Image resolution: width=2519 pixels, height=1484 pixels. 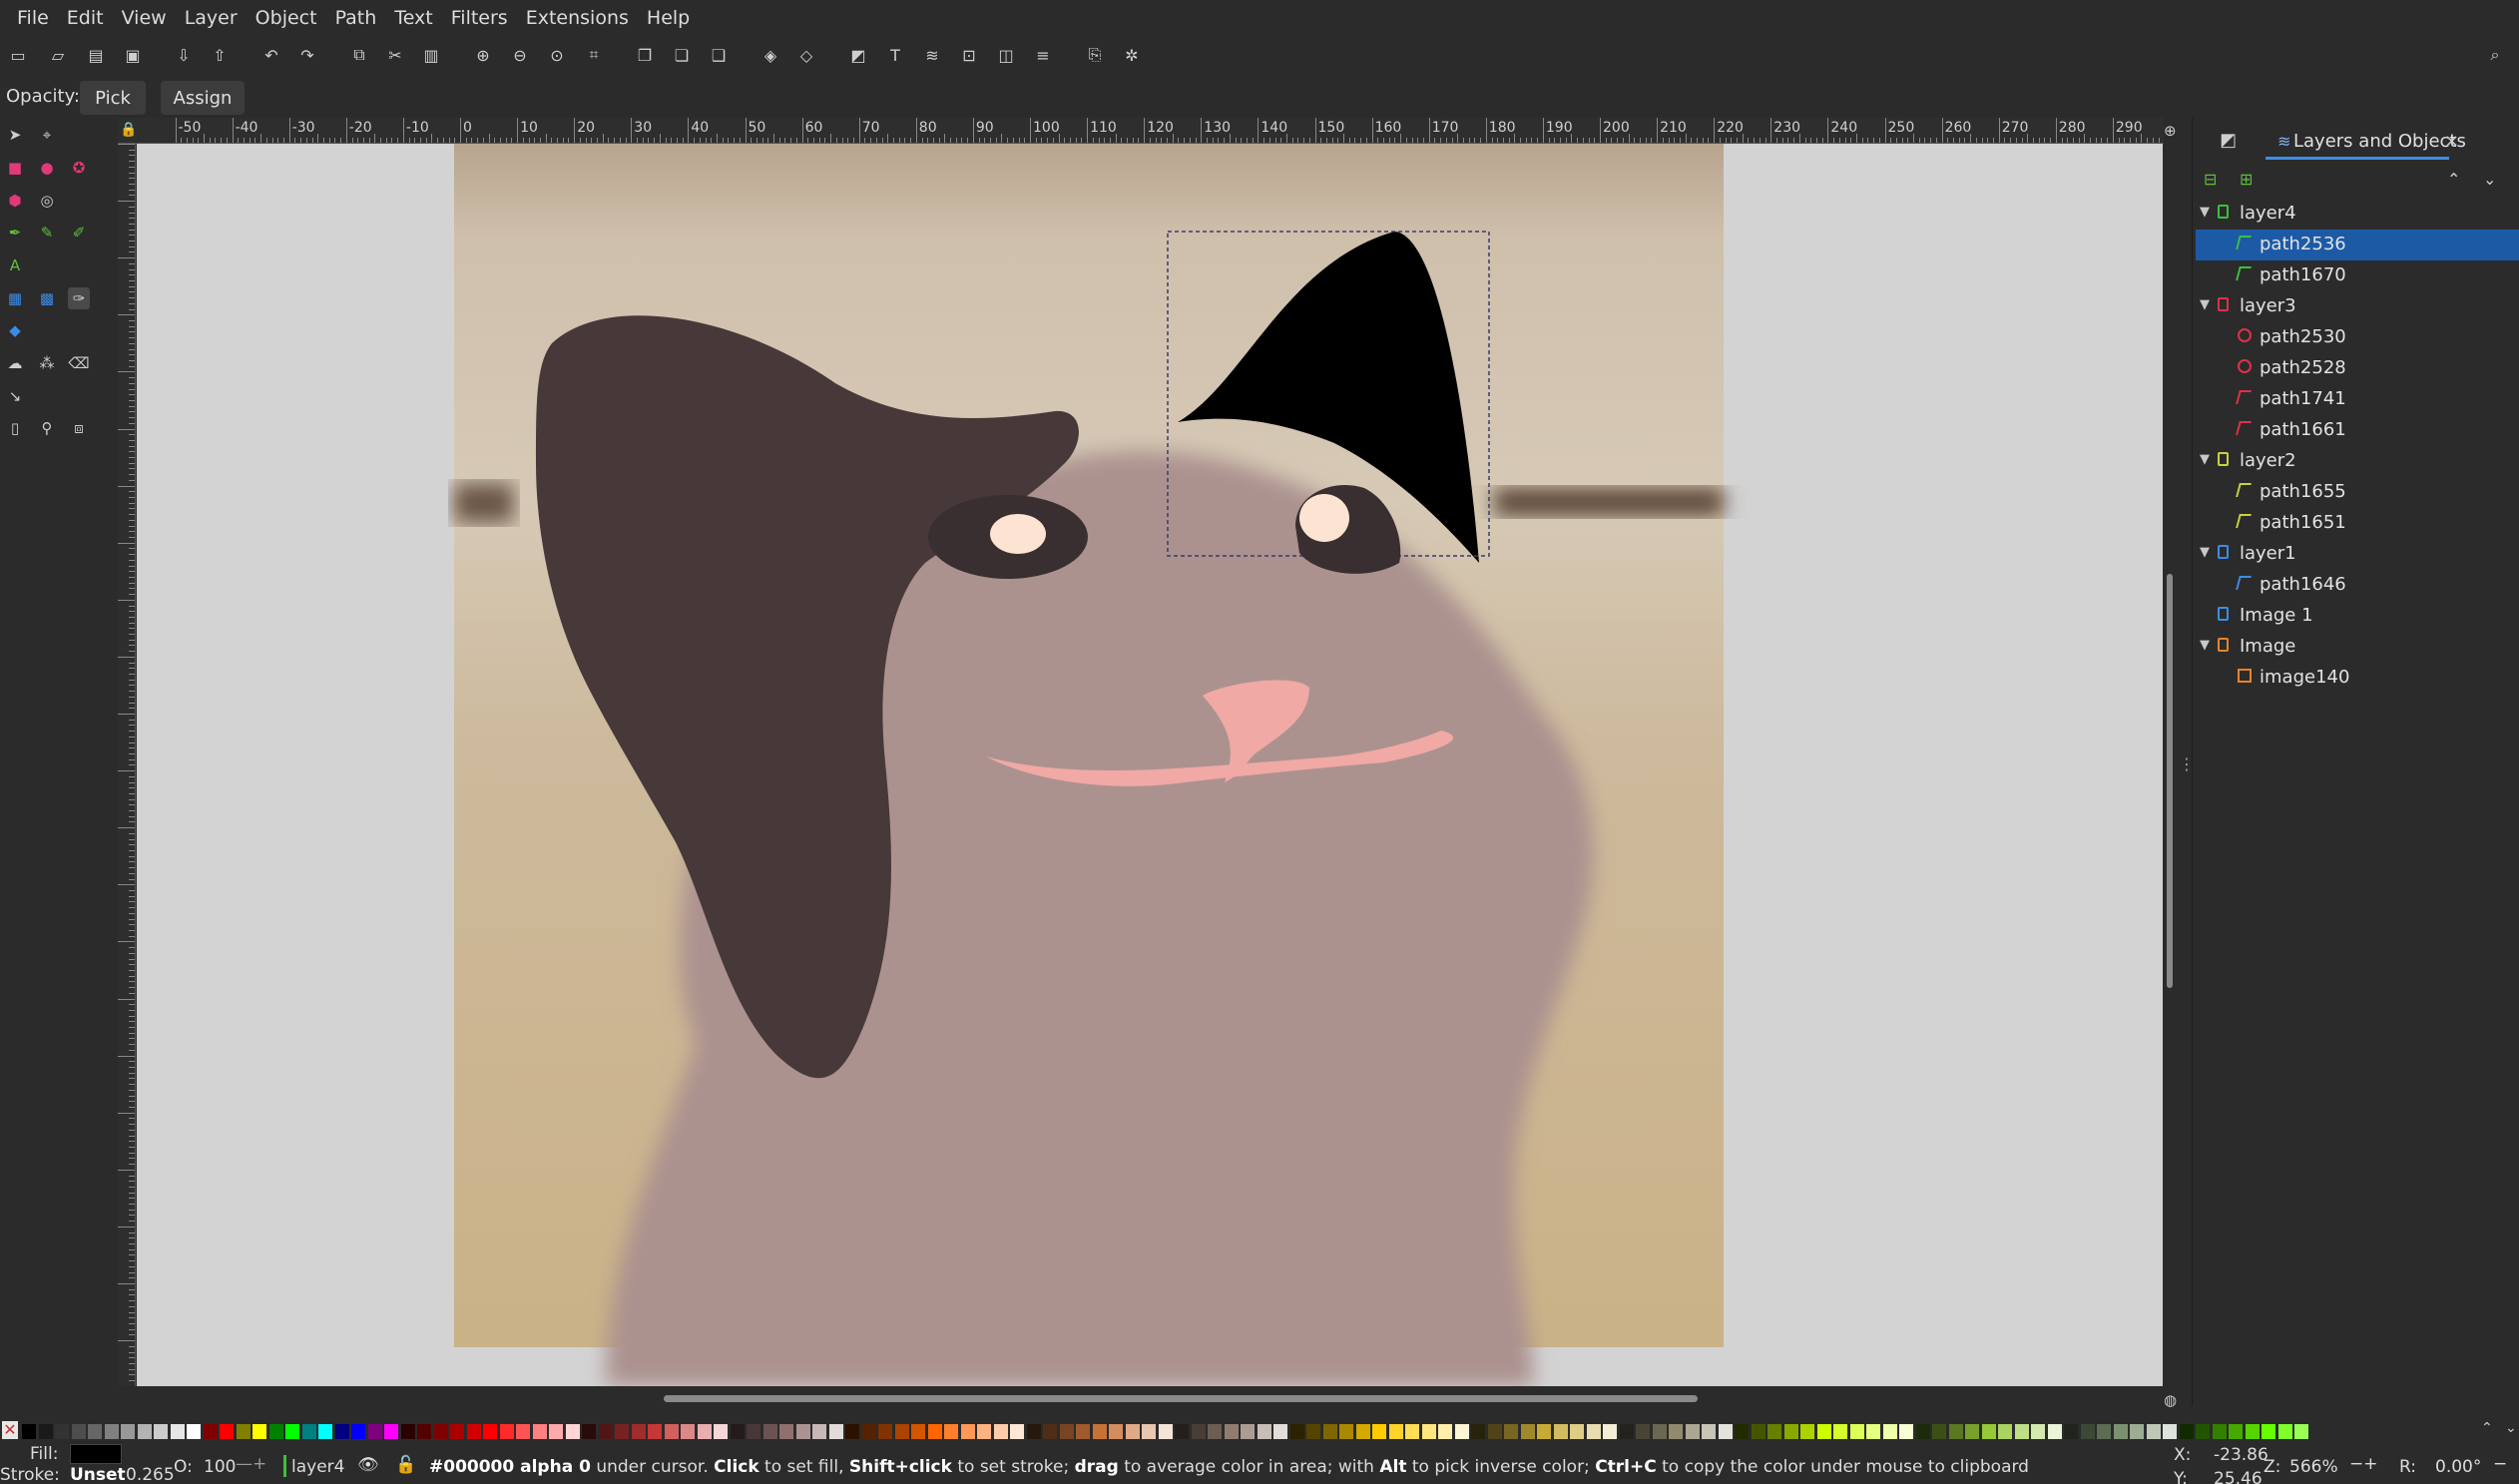 I want to click on spiral-tool-icon: ◎, so click(x=47, y=201).